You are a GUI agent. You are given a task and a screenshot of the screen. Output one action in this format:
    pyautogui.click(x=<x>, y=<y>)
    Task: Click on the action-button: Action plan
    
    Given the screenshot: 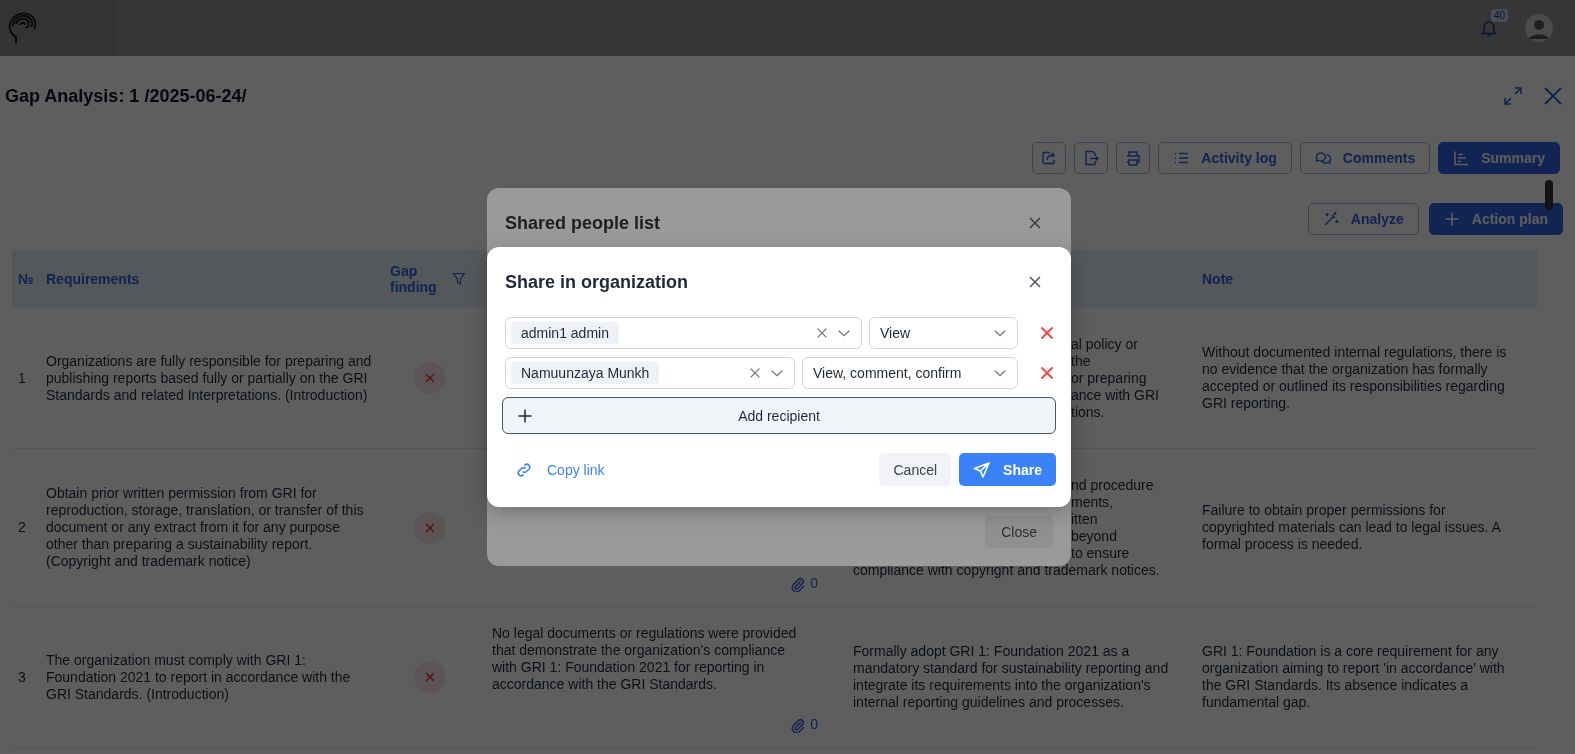 What is the action you would take?
    pyautogui.click(x=1495, y=219)
    